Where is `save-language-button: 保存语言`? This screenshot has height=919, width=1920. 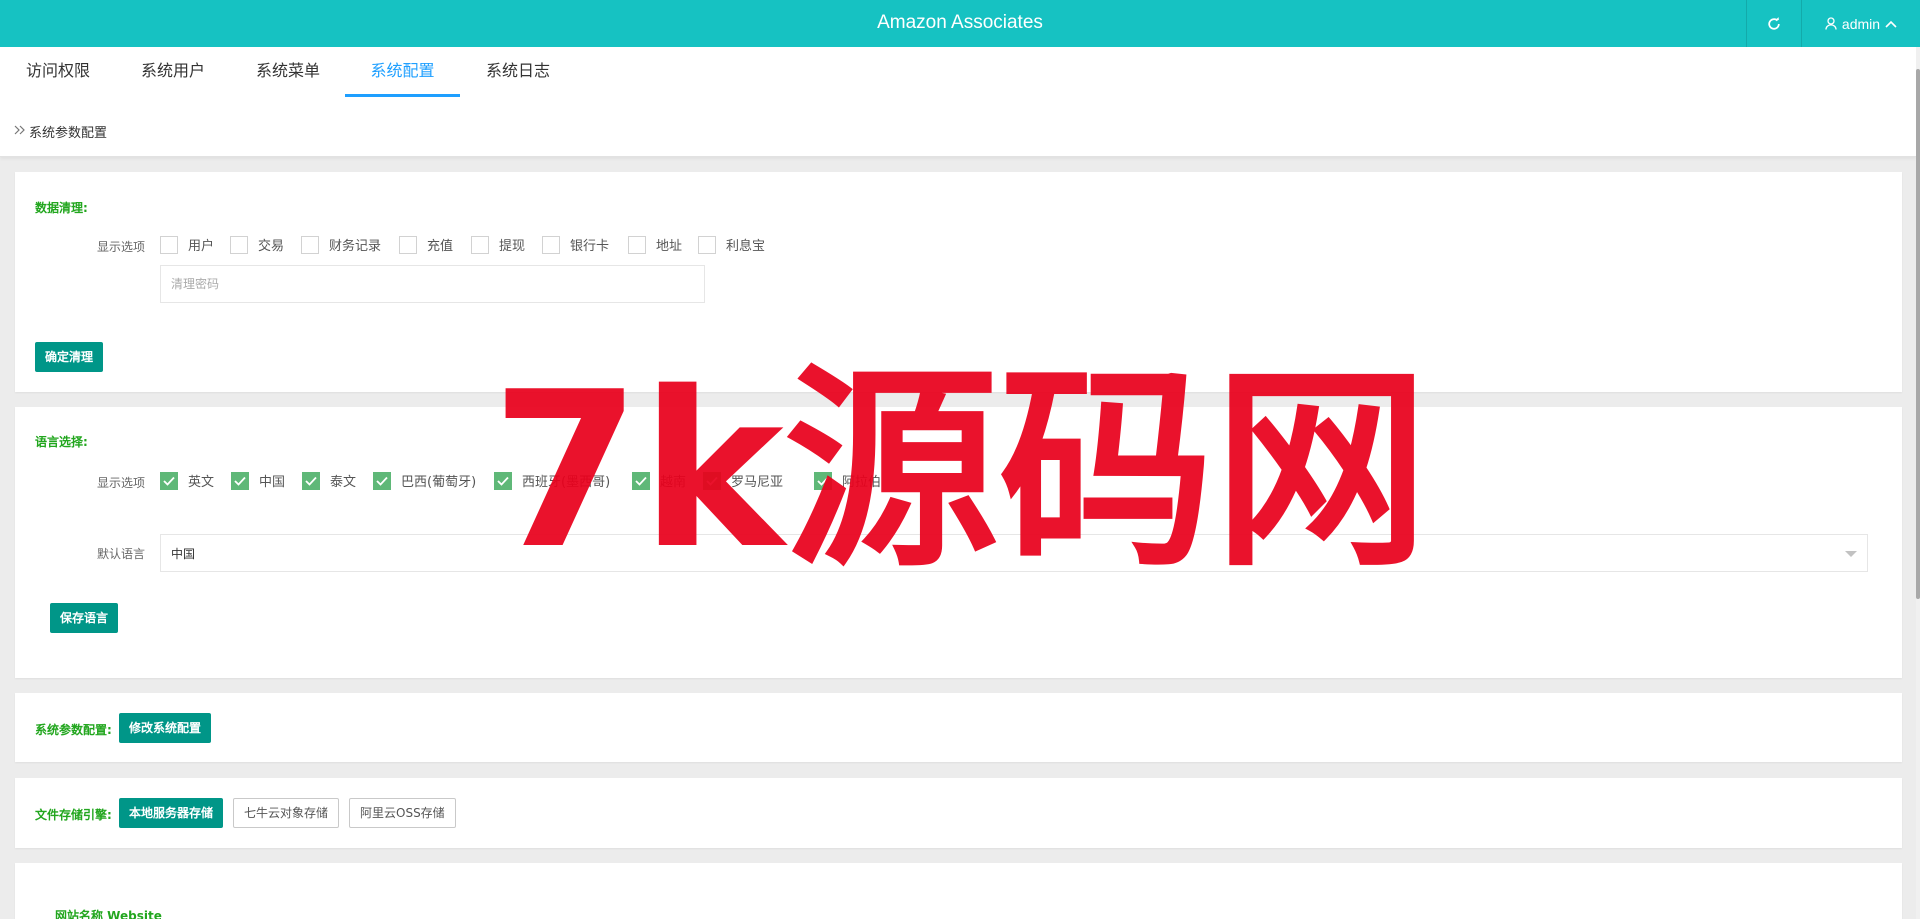 save-language-button: 保存语言 is located at coordinates (84, 618).